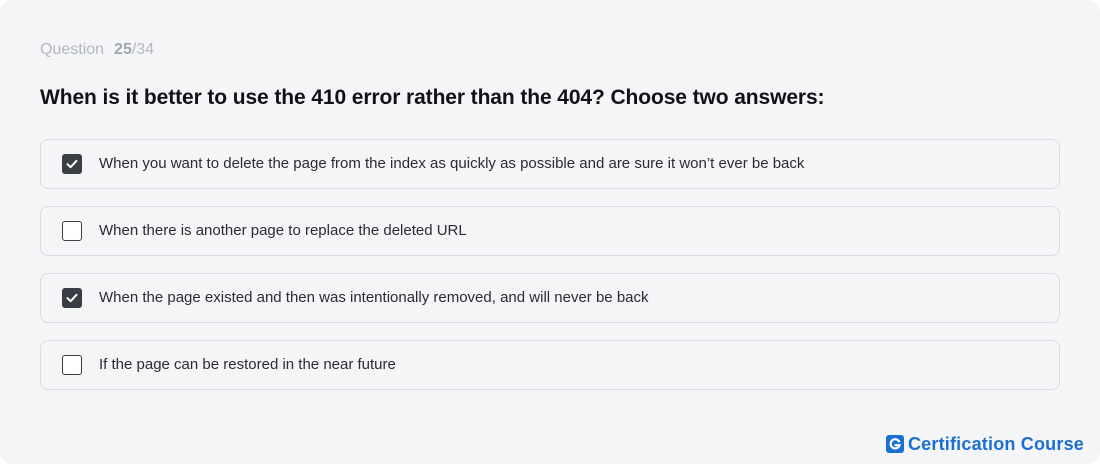 The height and width of the screenshot is (464, 1100). What do you see at coordinates (995, 444) in the screenshot?
I see `brand-name: Certification Course` at bounding box center [995, 444].